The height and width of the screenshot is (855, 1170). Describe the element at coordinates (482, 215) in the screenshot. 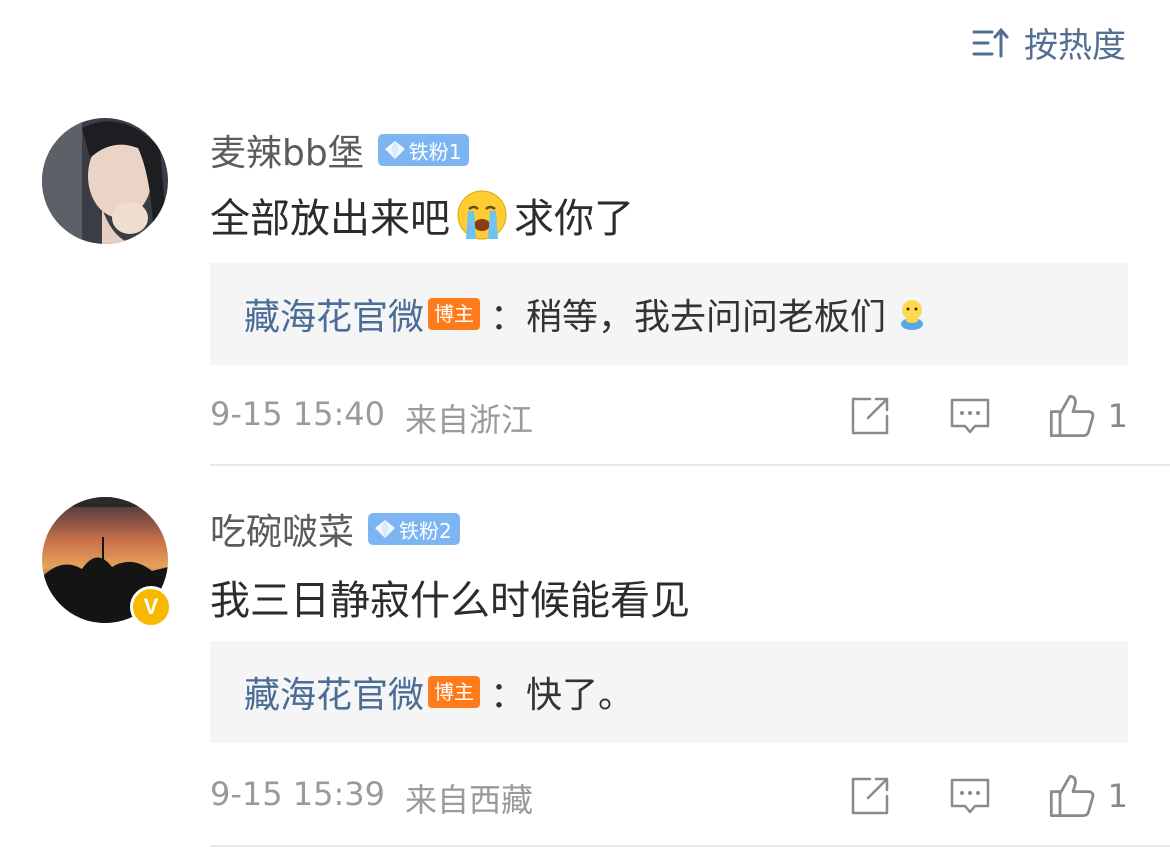

I see `crying-face-emoji` at that location.